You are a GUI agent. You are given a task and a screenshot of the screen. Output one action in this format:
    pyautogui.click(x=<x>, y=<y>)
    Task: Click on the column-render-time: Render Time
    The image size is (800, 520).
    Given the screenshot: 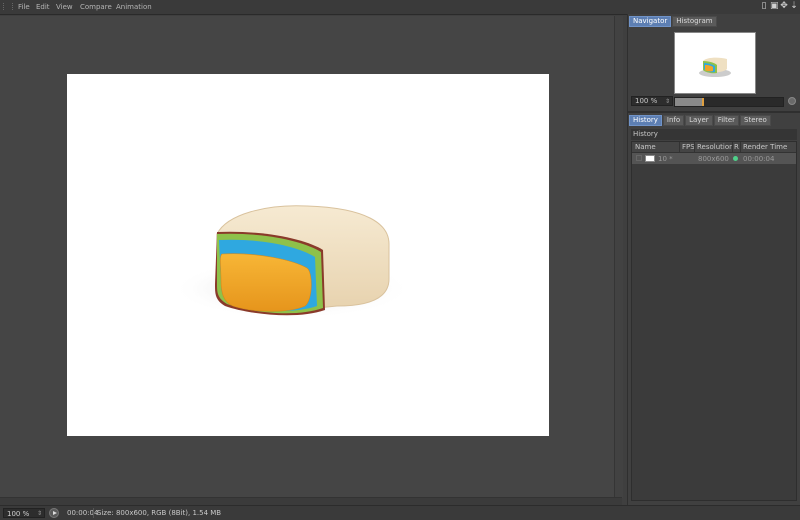 What is the action you would take?
    pyautogui.click(x=765, y=147)
    